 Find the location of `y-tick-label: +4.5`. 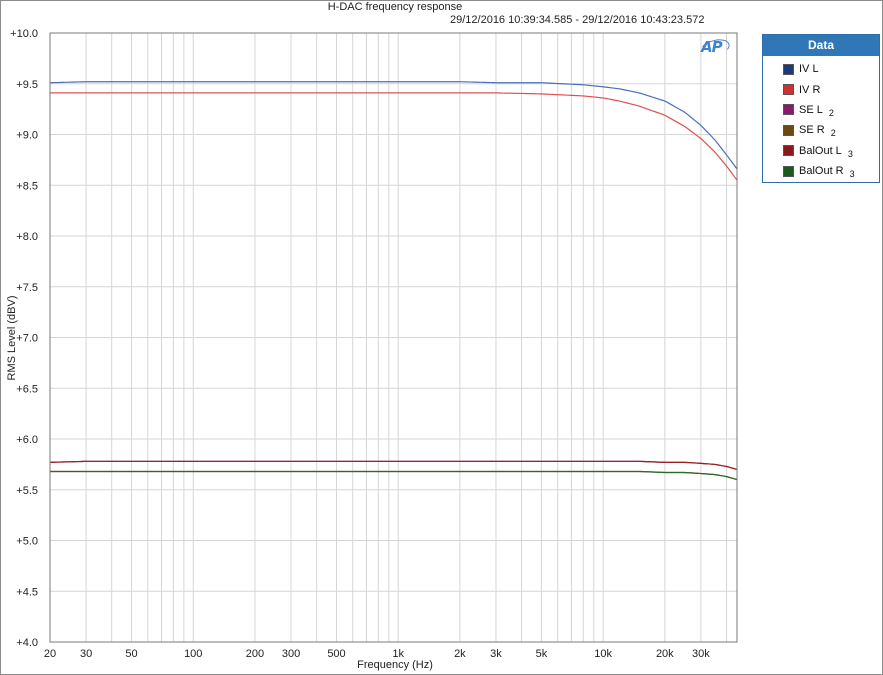

y-tick-label: +4.5 is located at coordinates (27, 592).